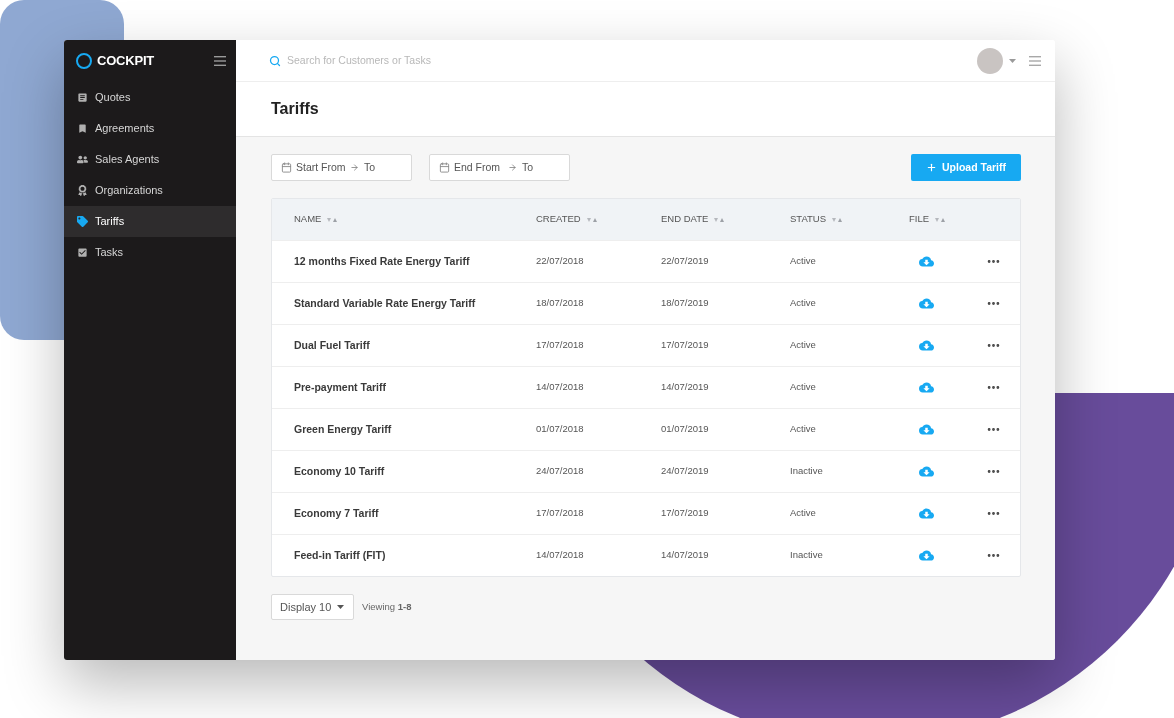  Describe the element at coordinates (316, 219) in the screenshot. I see `column-header: NAME` at that location.